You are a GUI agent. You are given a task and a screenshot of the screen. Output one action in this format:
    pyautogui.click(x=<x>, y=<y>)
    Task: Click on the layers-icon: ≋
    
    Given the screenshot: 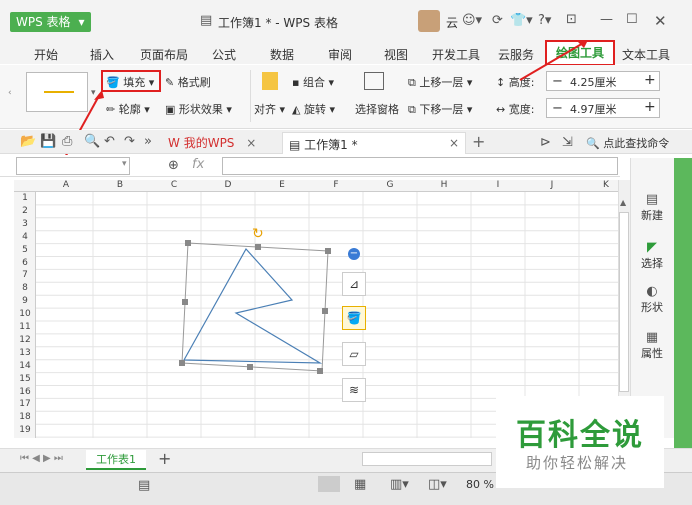 What is the action you would take?
    pyautogui.click(x=354, y=390)
    